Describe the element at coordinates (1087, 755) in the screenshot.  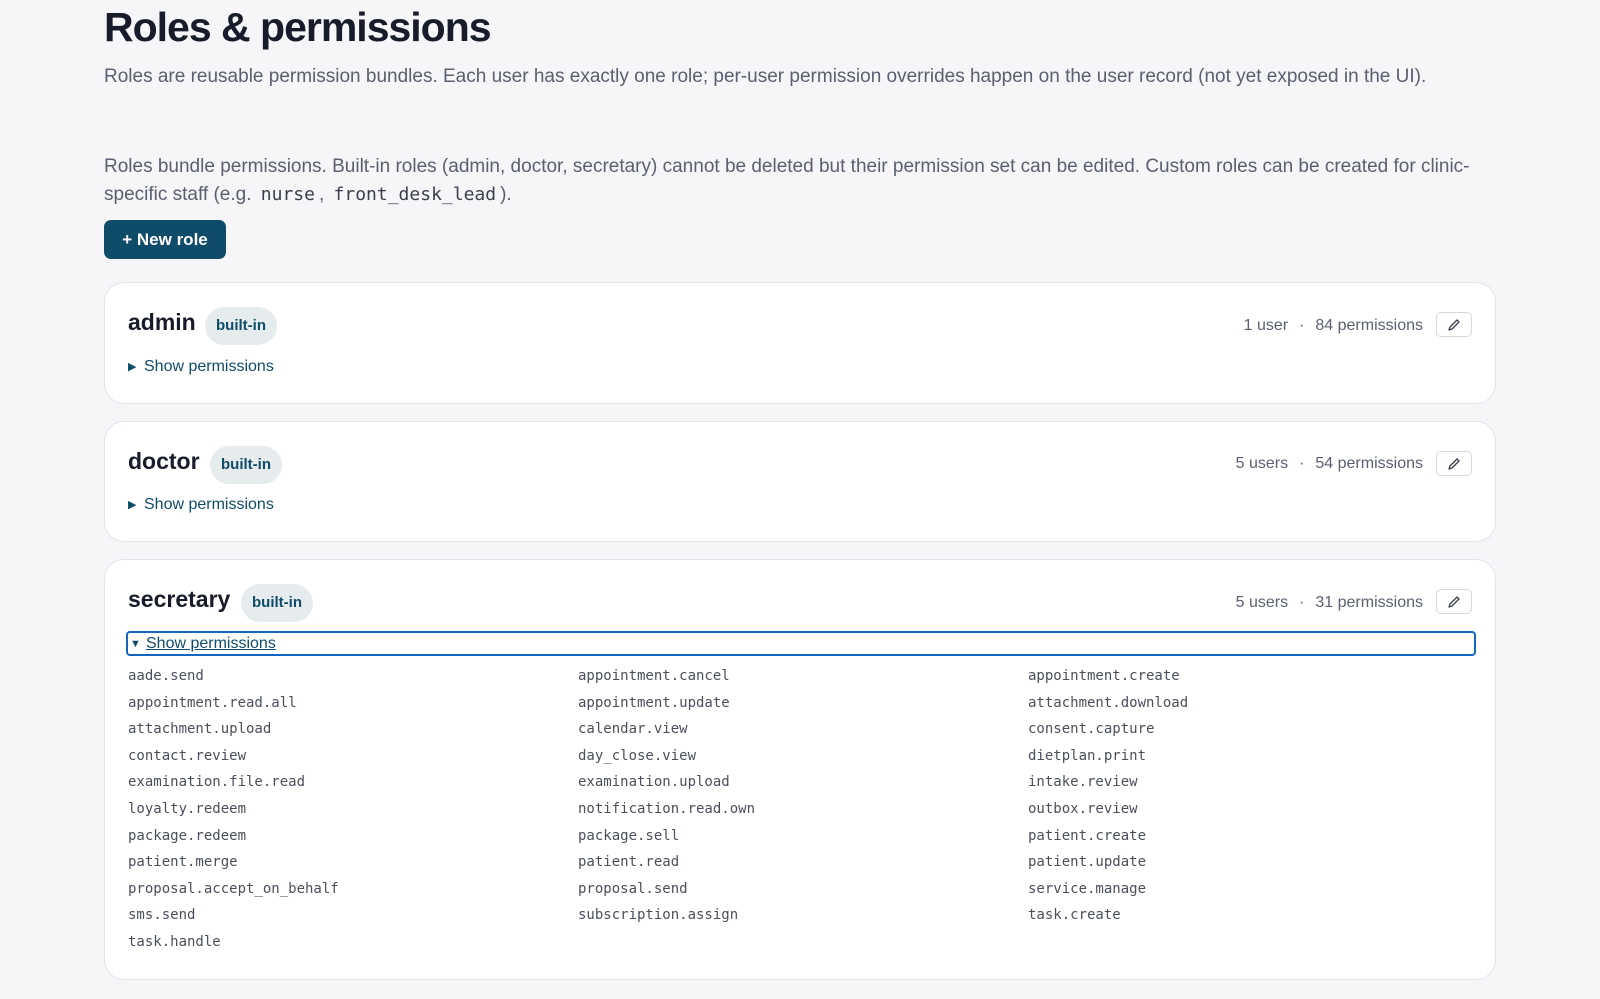
I see `permission-item: dietplan.print` at that location.